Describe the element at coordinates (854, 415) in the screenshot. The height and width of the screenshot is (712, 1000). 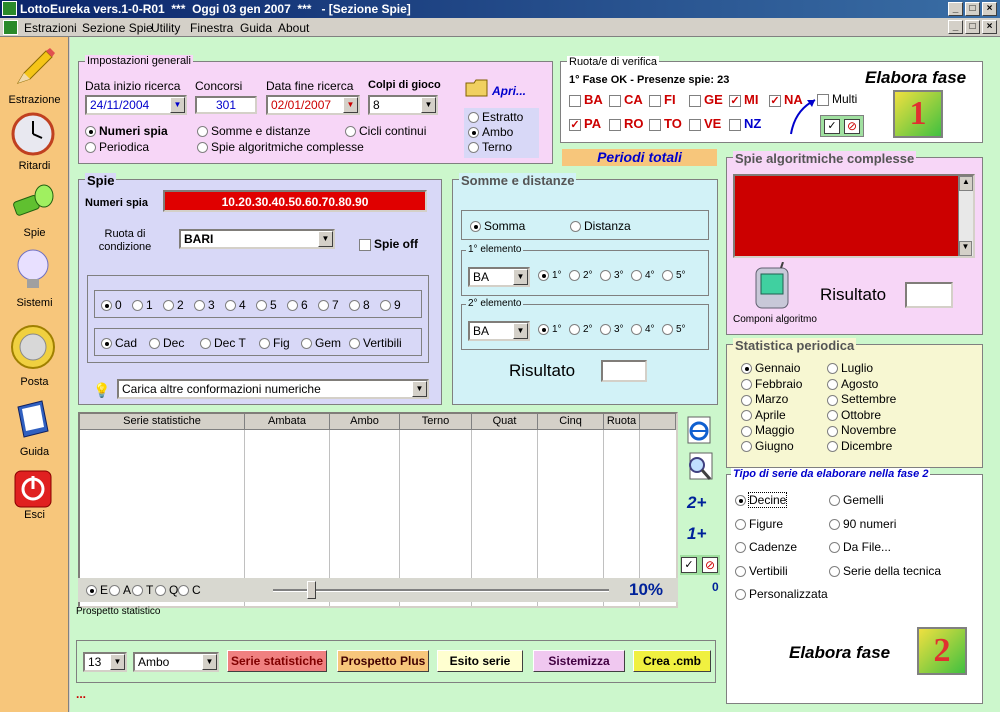
I see `month-radio-ottobre: Ottobre` at that location.